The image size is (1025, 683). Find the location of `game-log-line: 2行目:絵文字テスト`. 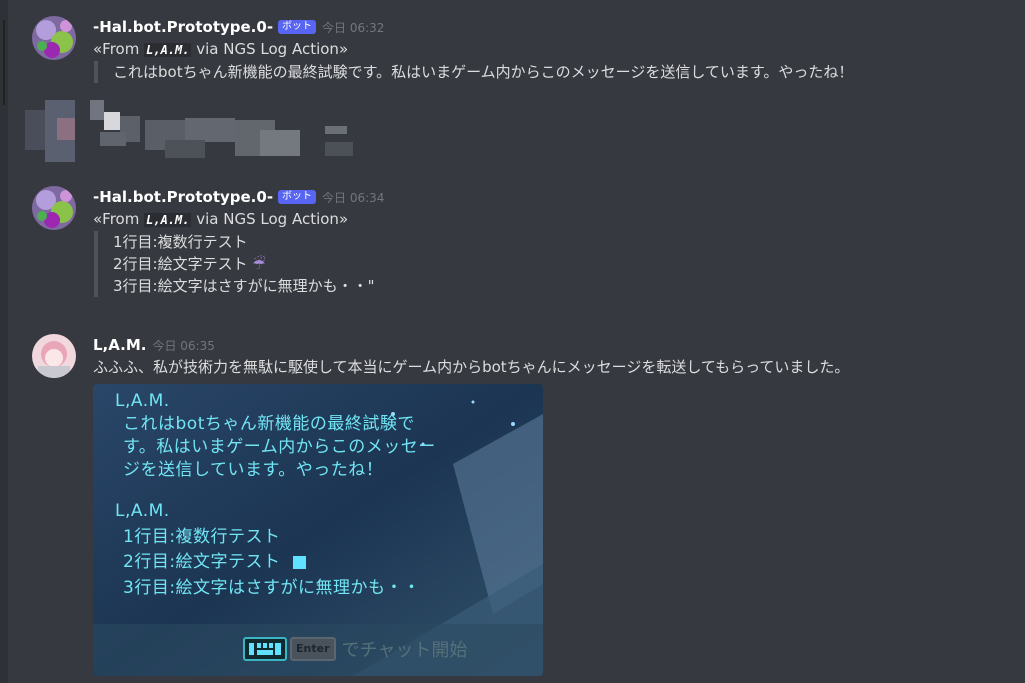

game-log-line: 2行目:絵文字テスト is located at coordinates (214, 562).